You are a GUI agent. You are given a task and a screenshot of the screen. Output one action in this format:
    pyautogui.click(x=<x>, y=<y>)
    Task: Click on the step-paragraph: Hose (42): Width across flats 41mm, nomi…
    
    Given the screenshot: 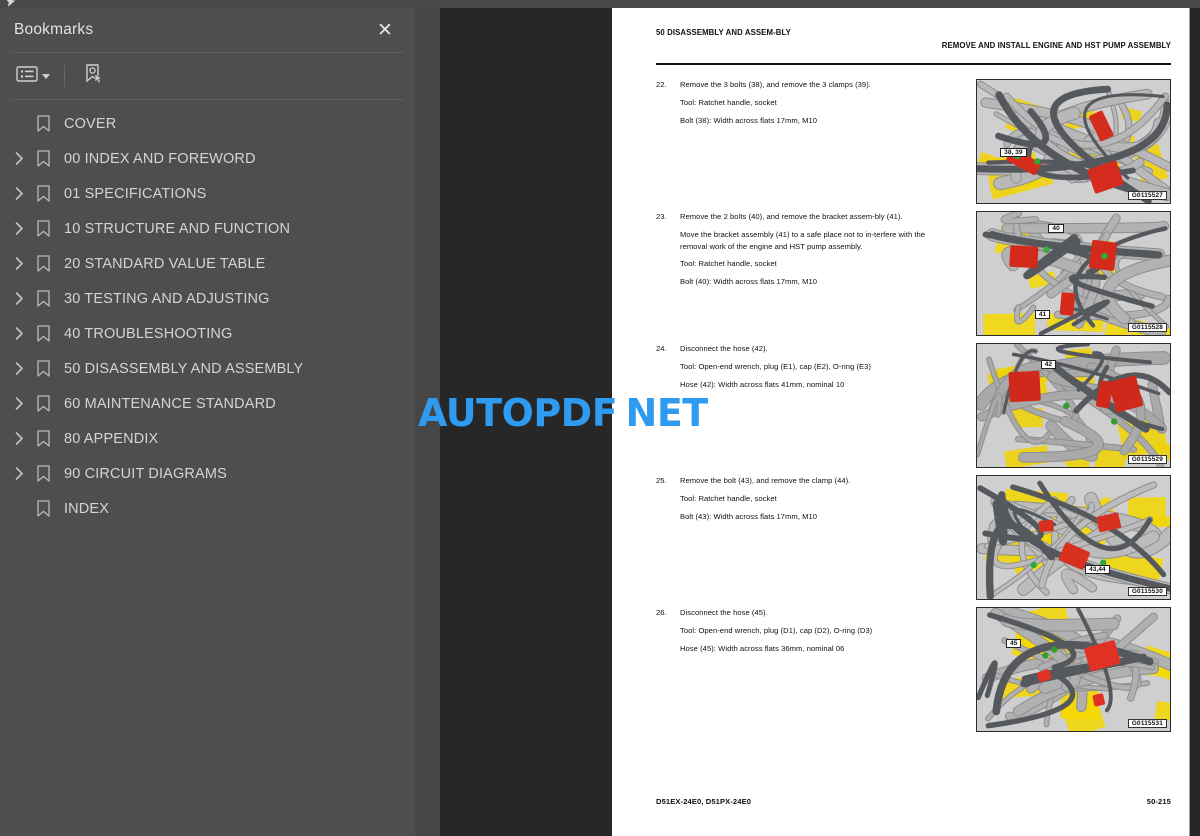 What is the action you would take?
    pyautogui.click(x=762, y=384)
    